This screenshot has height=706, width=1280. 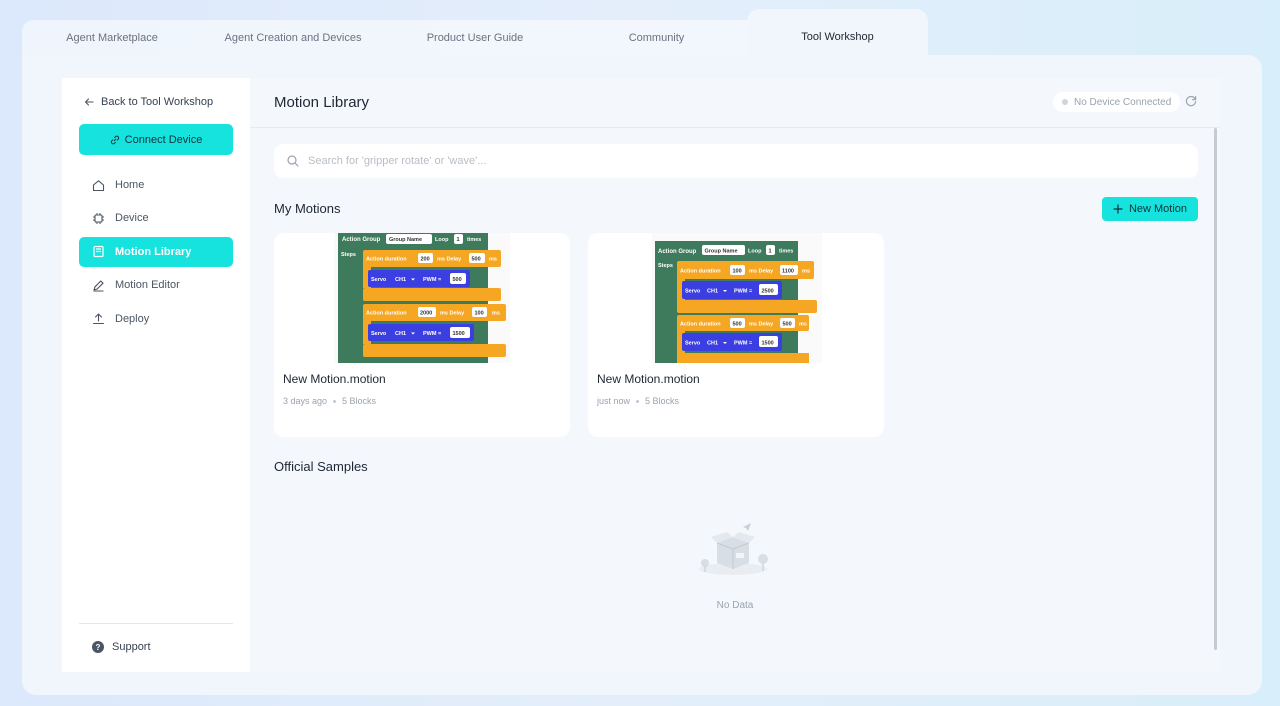 I want to click on page-title: Motion Library, so click(x=322, y=102).